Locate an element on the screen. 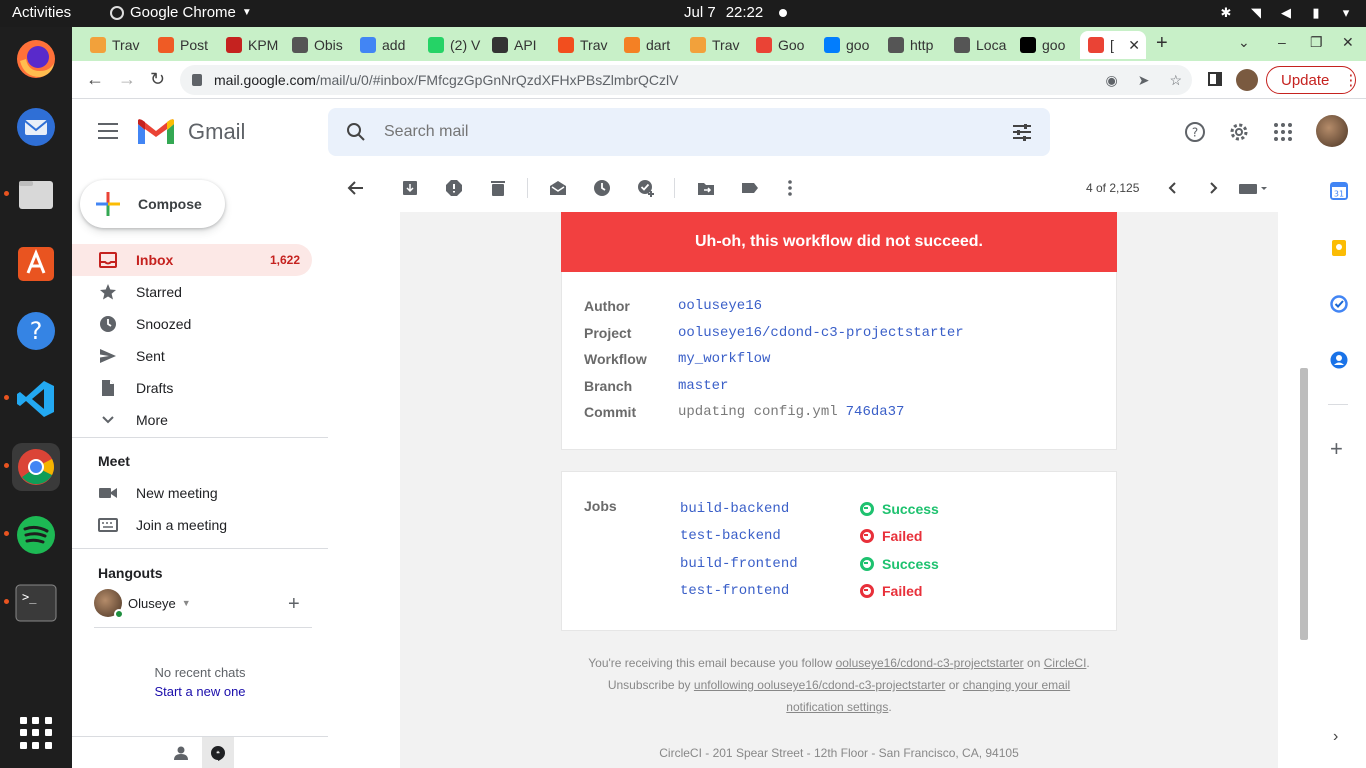 This screenshot has height=768, width=1366. volume-icon: ◀ is located at coordinates (1286, 13).